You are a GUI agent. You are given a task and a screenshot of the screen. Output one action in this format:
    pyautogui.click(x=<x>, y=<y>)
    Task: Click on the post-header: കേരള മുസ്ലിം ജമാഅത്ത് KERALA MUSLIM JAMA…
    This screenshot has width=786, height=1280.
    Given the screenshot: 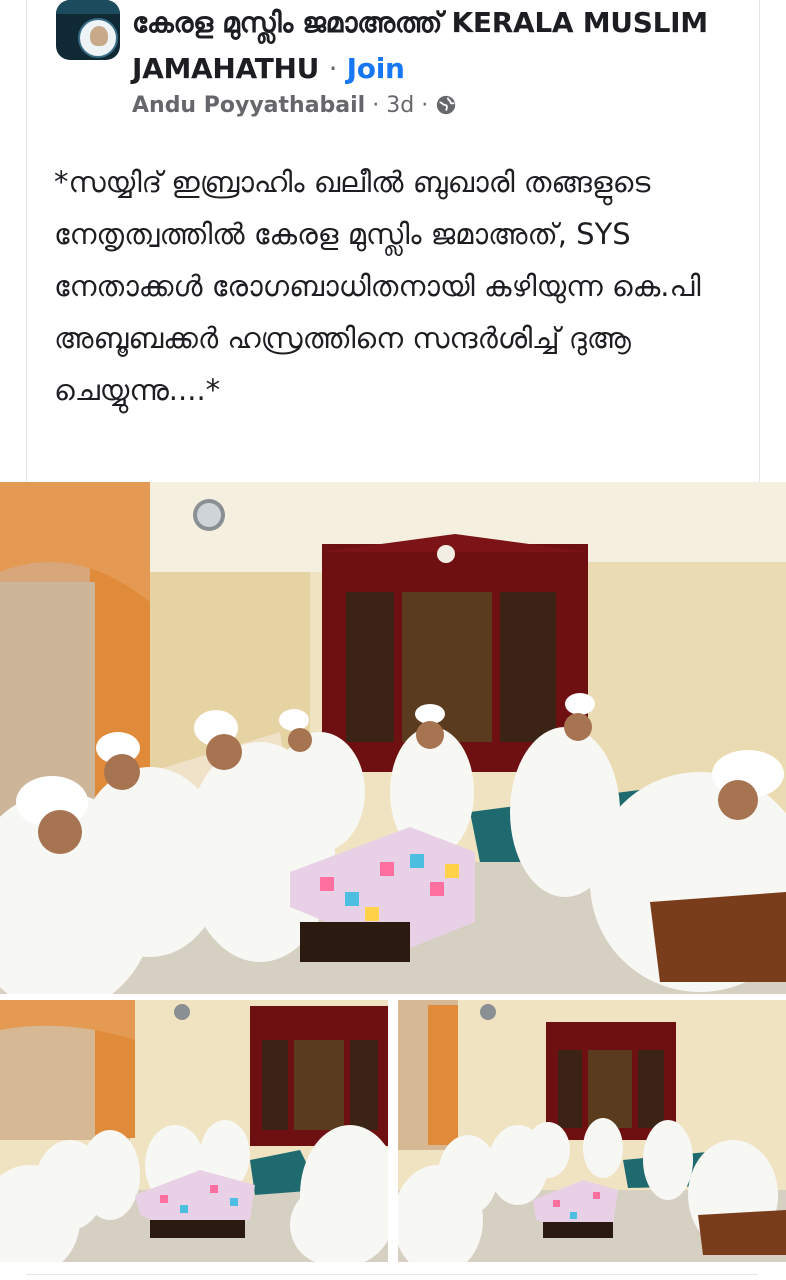 What is the action you would take?
    pyautogui.click(x=442, y=46)
    